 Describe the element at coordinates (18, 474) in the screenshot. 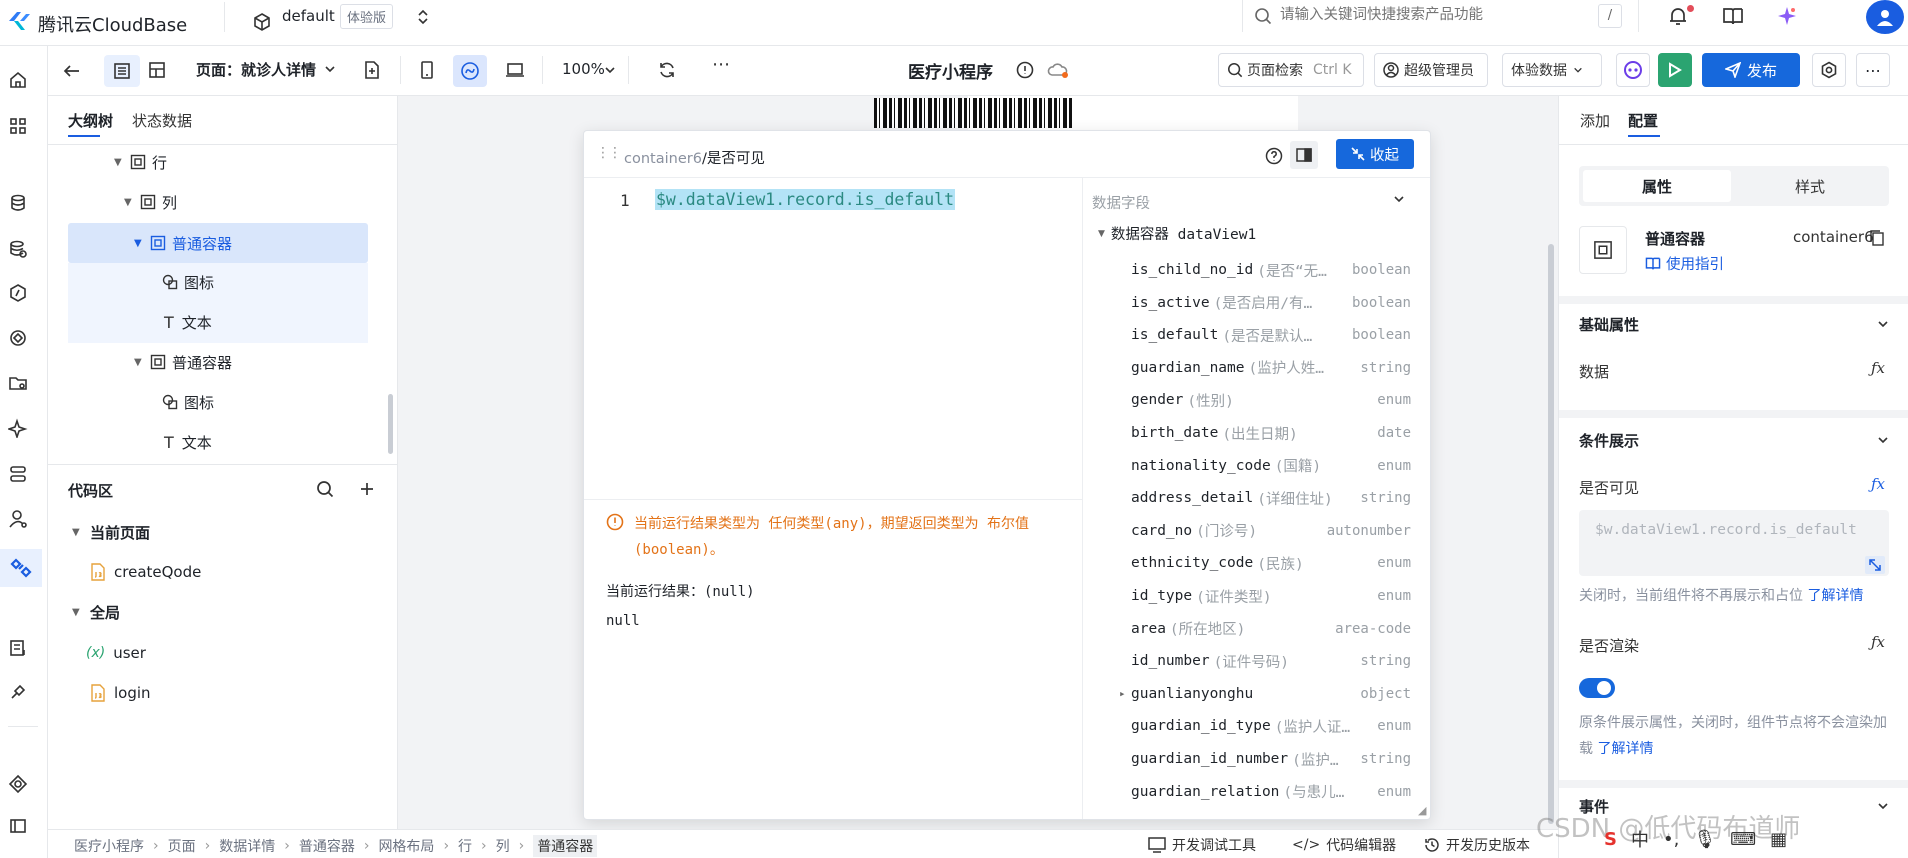

I see `workflow-icon` at that location.